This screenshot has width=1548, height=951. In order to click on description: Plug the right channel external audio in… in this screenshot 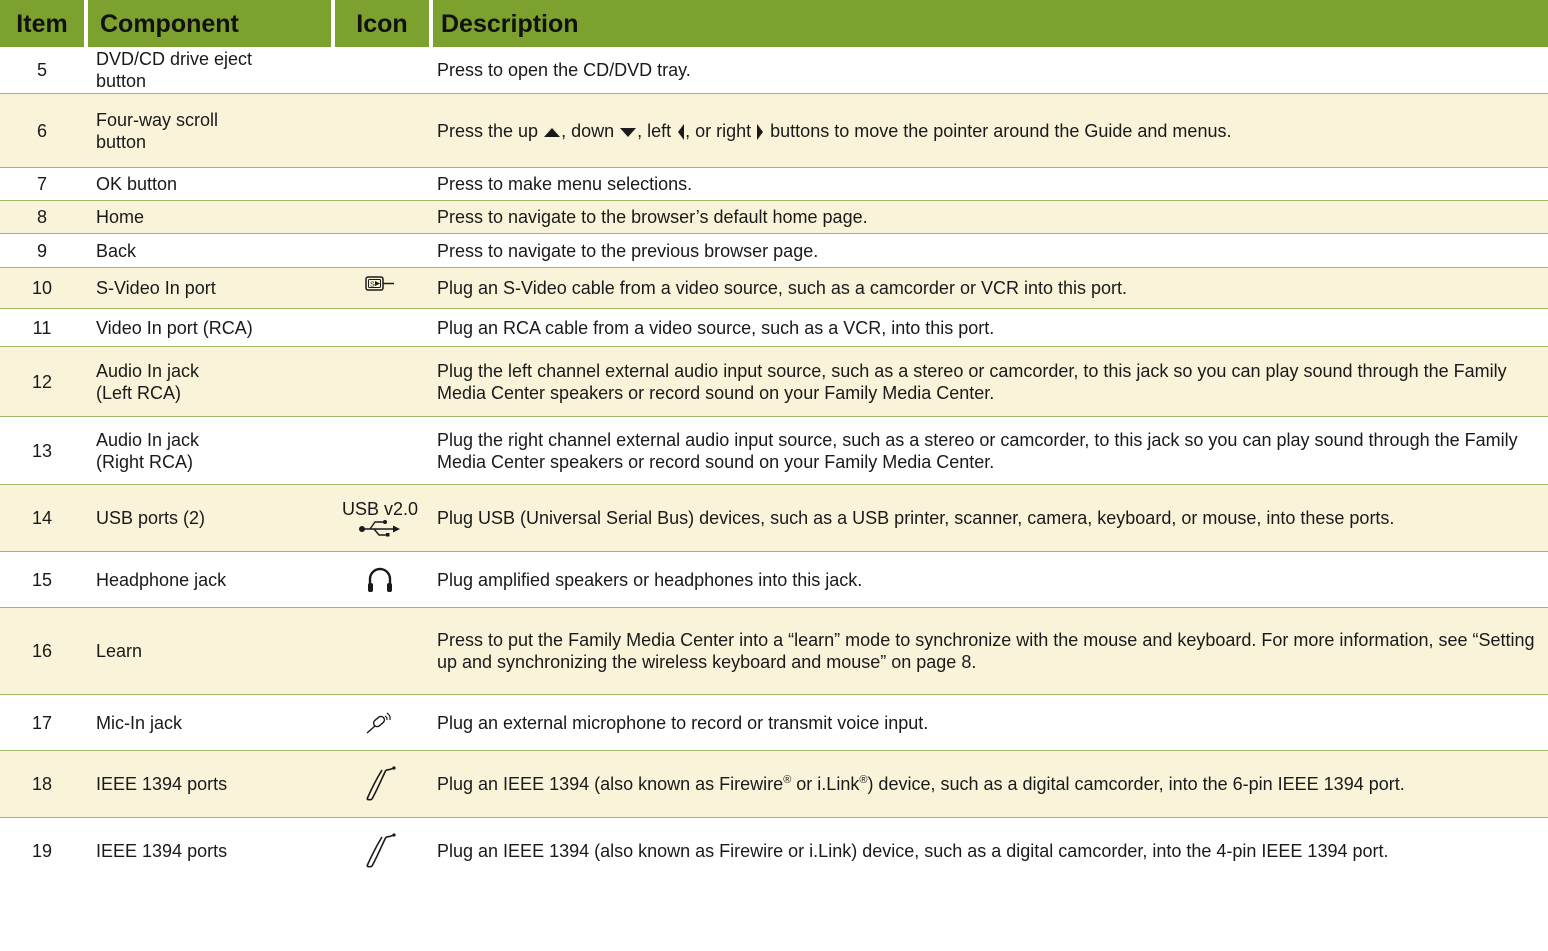, I will do `click(977, 450)`.